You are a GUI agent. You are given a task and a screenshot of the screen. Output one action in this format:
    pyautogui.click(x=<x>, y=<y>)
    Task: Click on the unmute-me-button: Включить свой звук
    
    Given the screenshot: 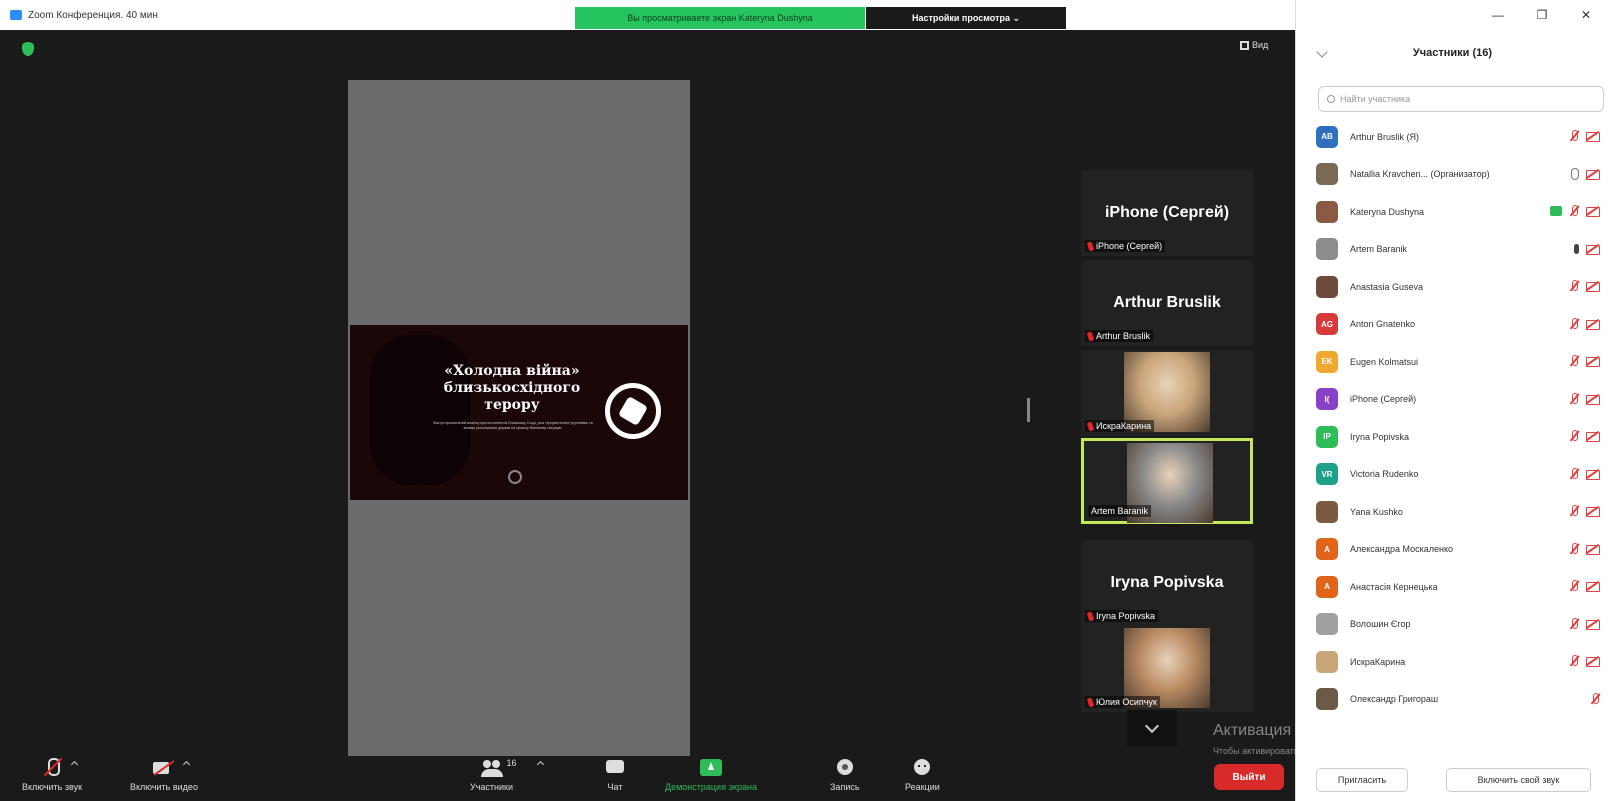 What is the action you would take?
    pyautogui.click(x=1518, y=780)
    